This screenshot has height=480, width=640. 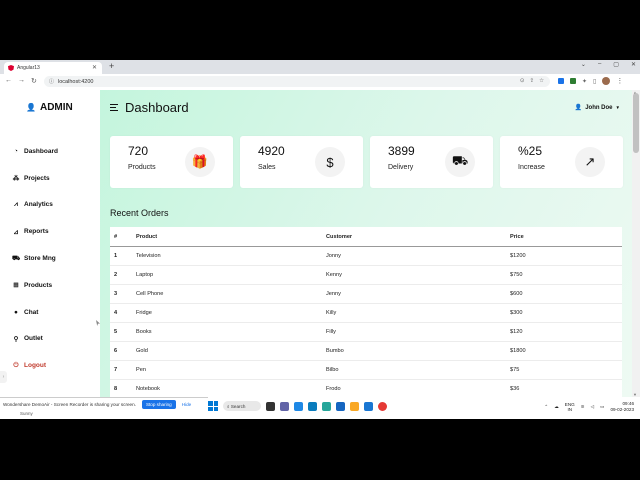 What do you see at coordinates (565, 370) in the screenshot?
I see `cell-price: $75` at bounding box center [565, 370].